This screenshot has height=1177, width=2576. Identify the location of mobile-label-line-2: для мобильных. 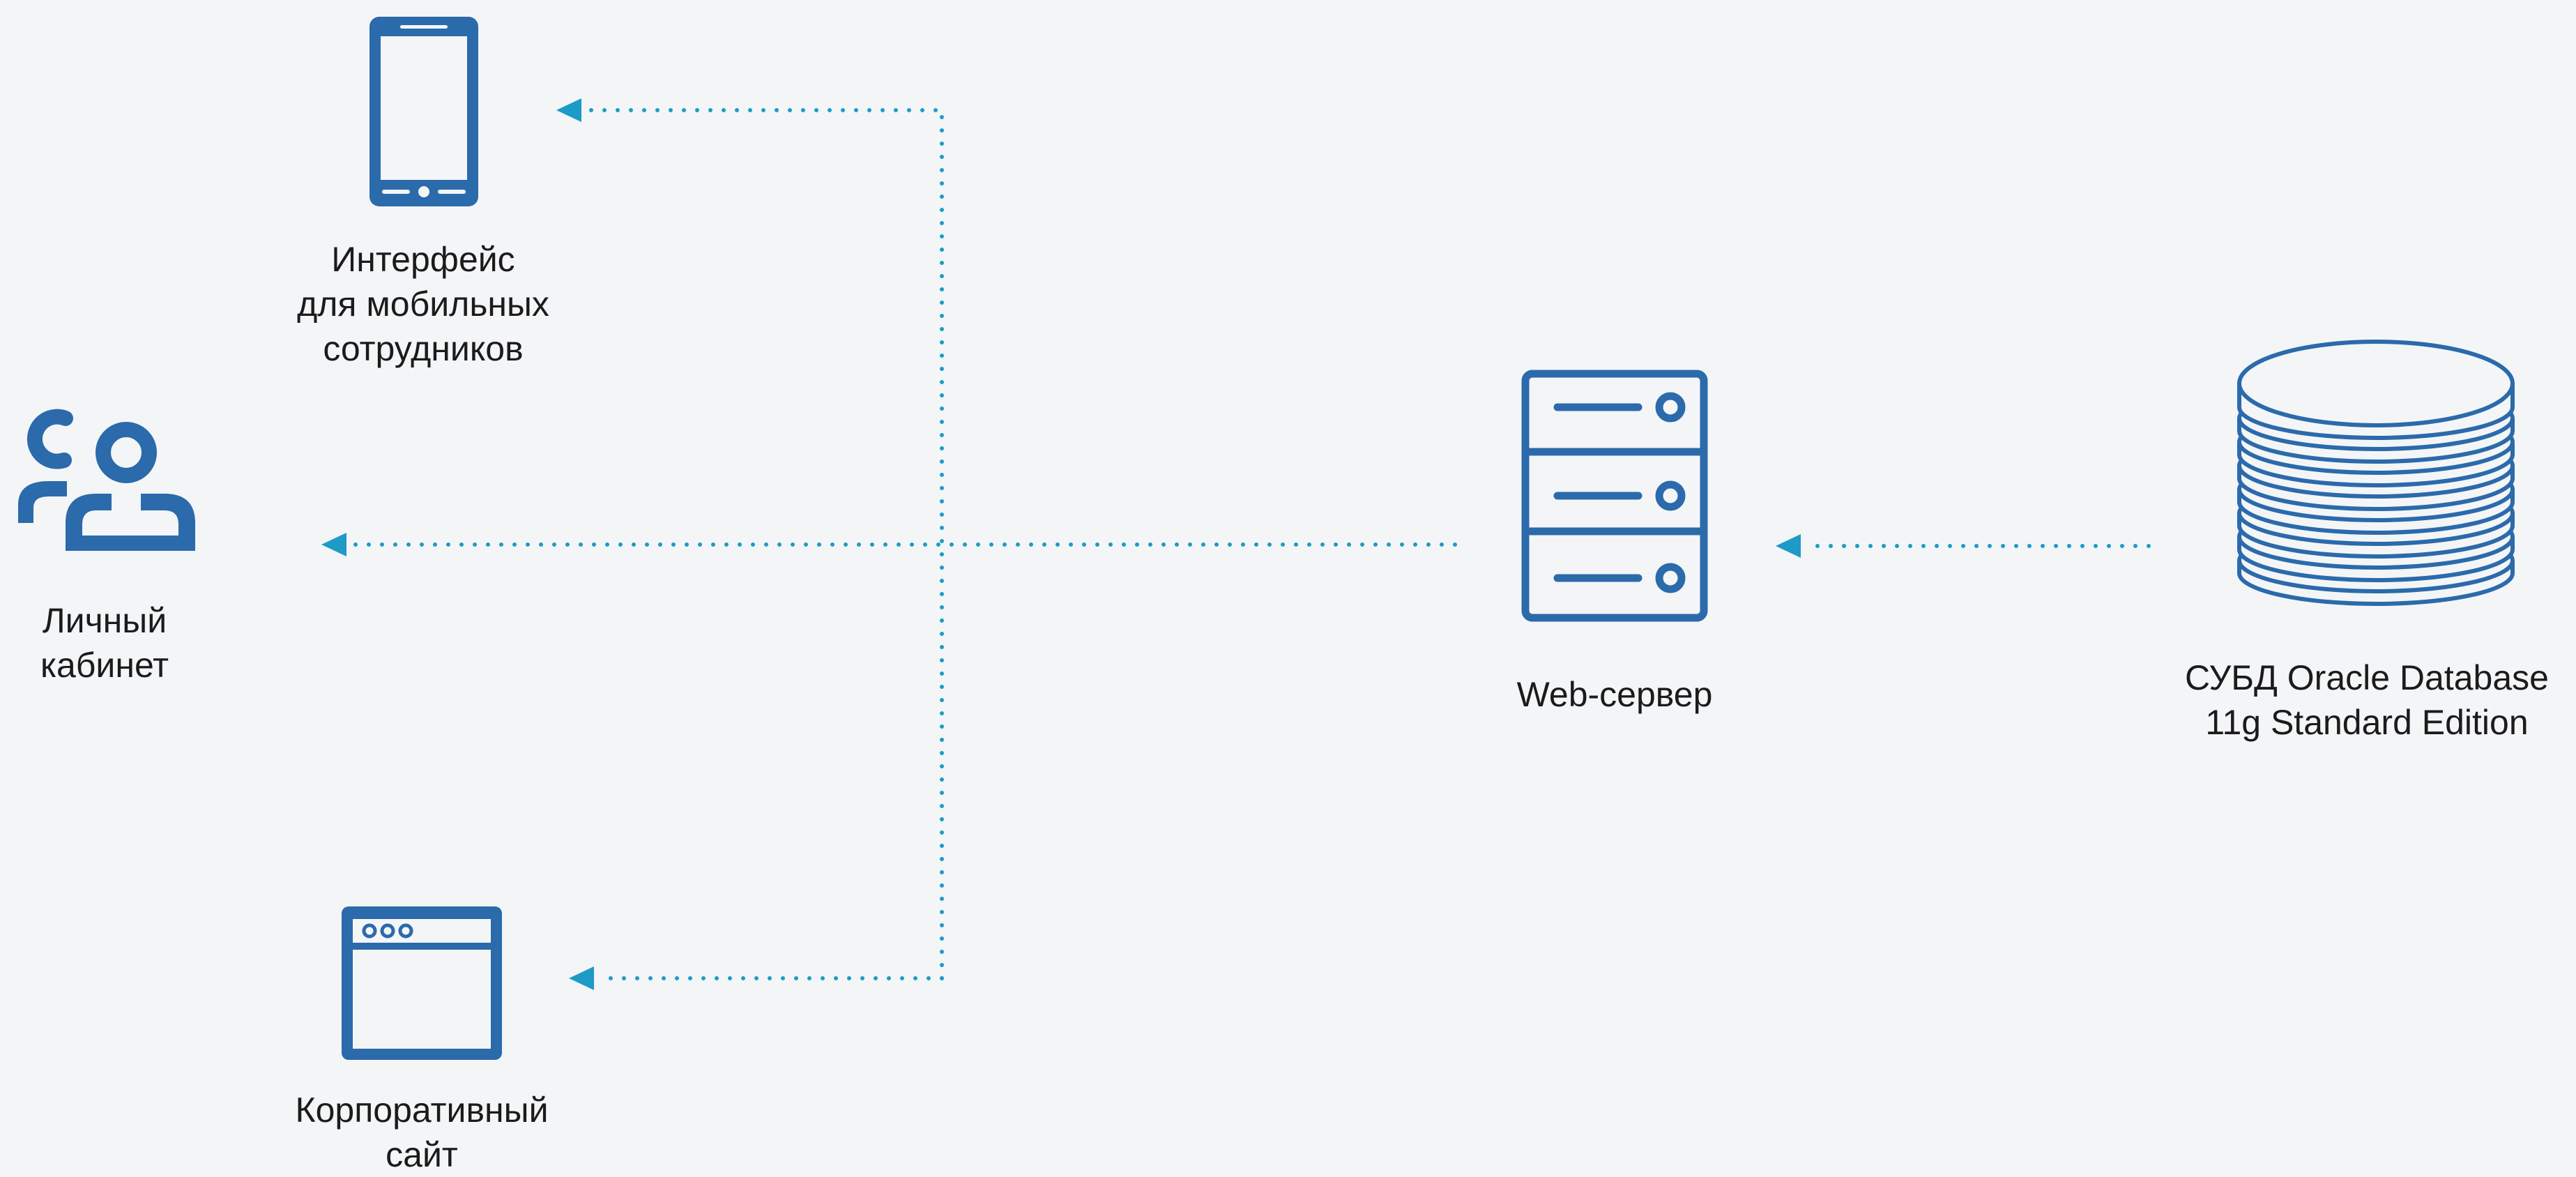
(423, 304).